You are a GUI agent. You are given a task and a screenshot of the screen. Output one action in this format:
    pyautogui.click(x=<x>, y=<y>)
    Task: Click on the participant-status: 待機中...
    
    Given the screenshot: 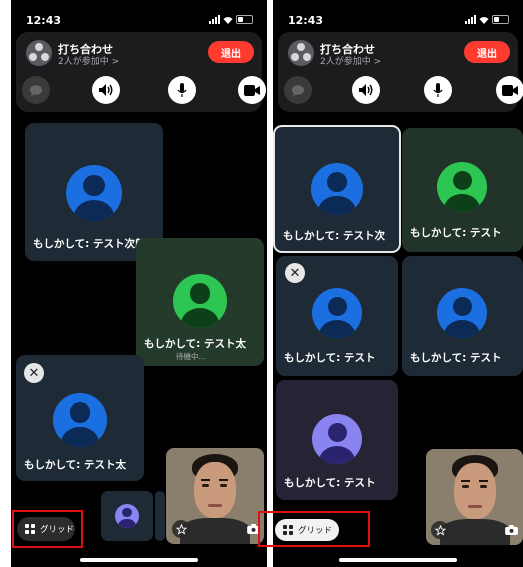 What is the action you would take?
    pyautogui.click(x=191, y=356)
    